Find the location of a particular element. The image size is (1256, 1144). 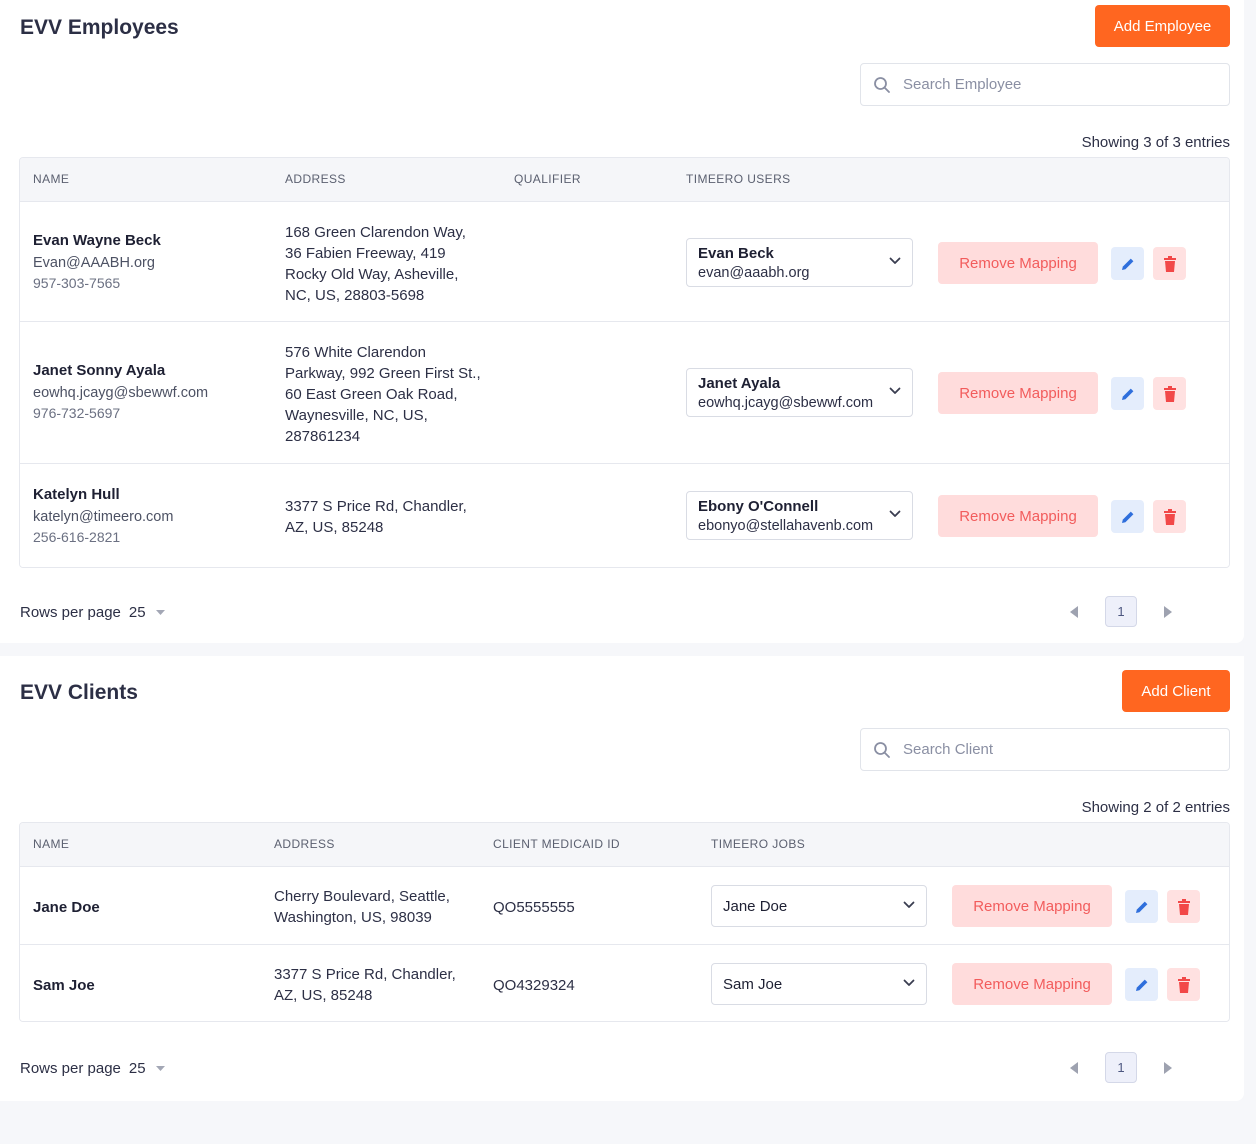

client-search-input is located at coordinates (1053, 749).